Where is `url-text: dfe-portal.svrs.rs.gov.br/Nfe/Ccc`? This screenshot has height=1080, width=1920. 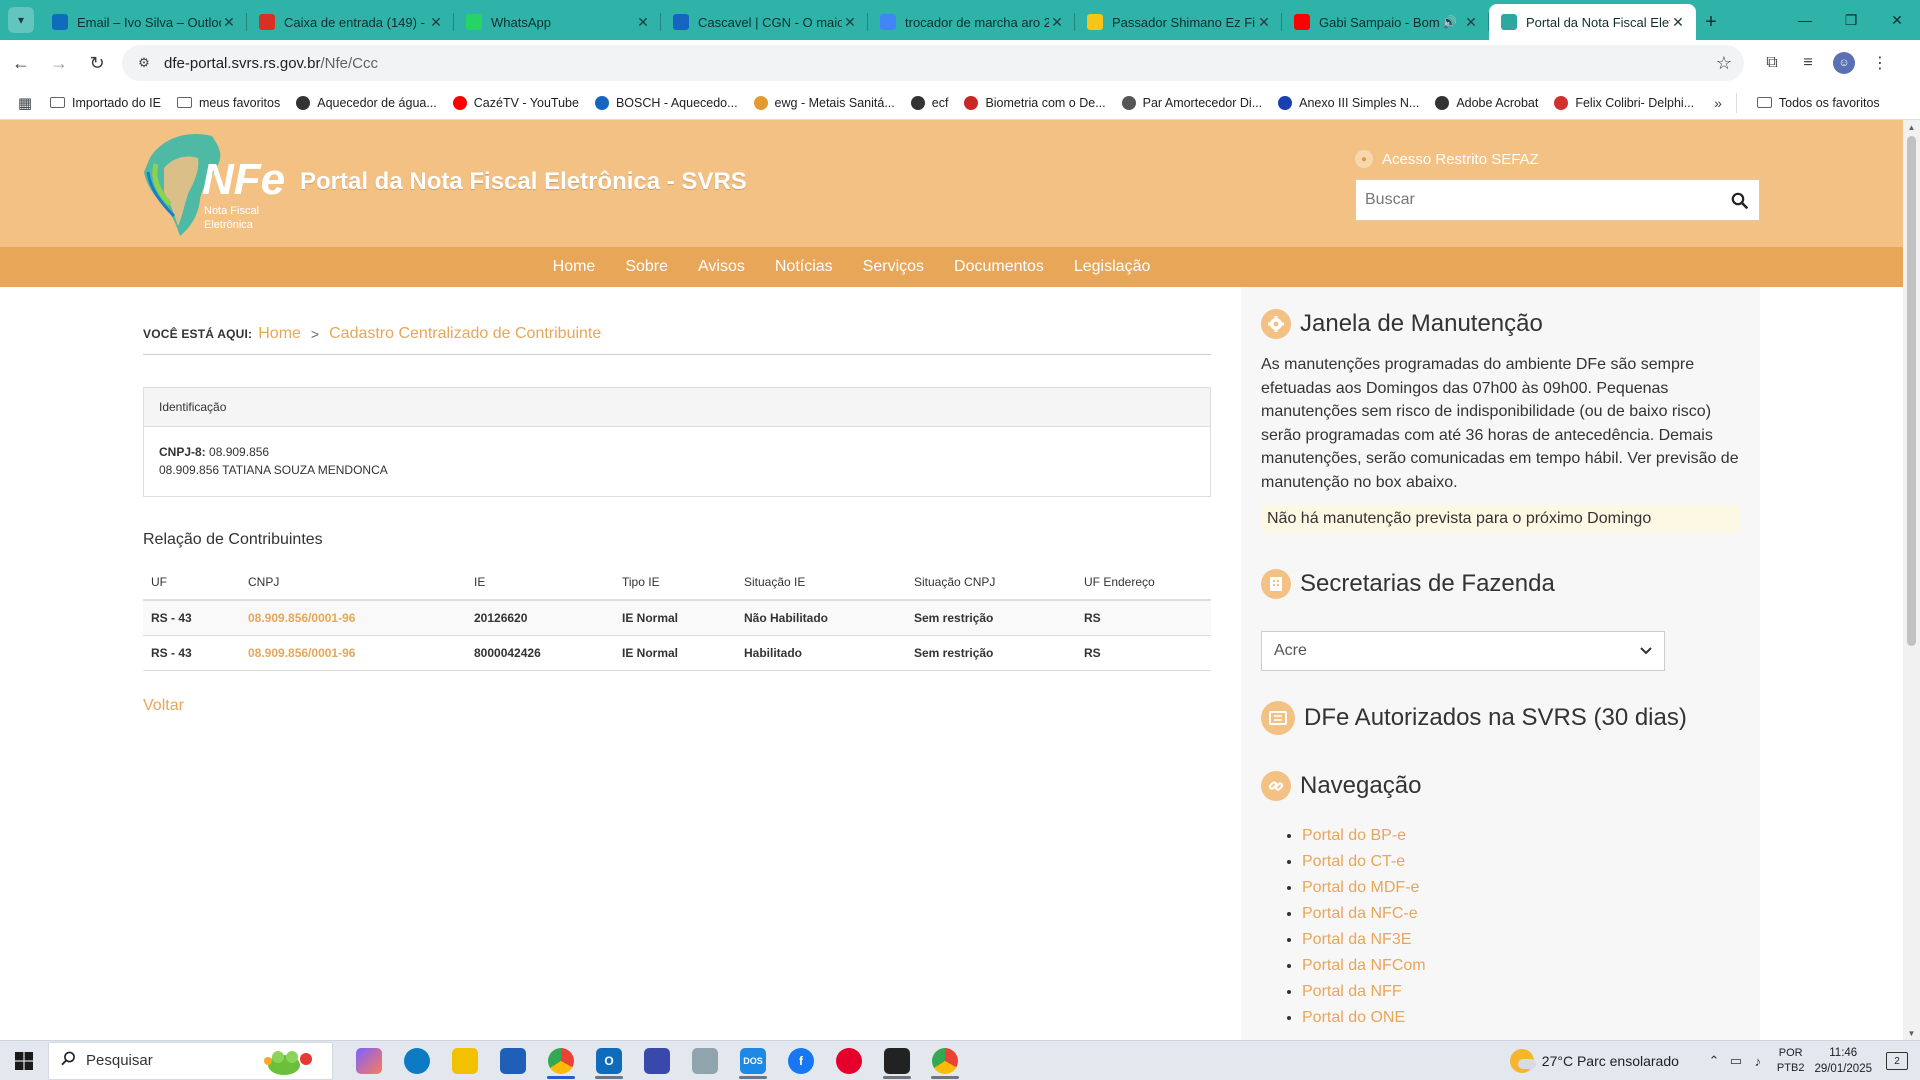
url-text: dfe-portal.svrs.rs.gov.br/Nfe/Ccc is located at coordinates (940, 63).